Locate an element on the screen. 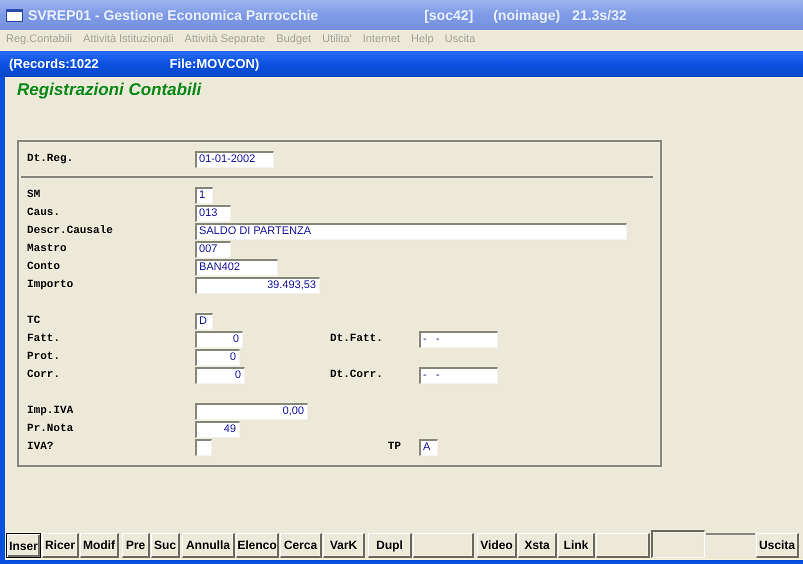 This screenshot has width=803, height=564. field-label: TP is located at coordinates (394, 447).